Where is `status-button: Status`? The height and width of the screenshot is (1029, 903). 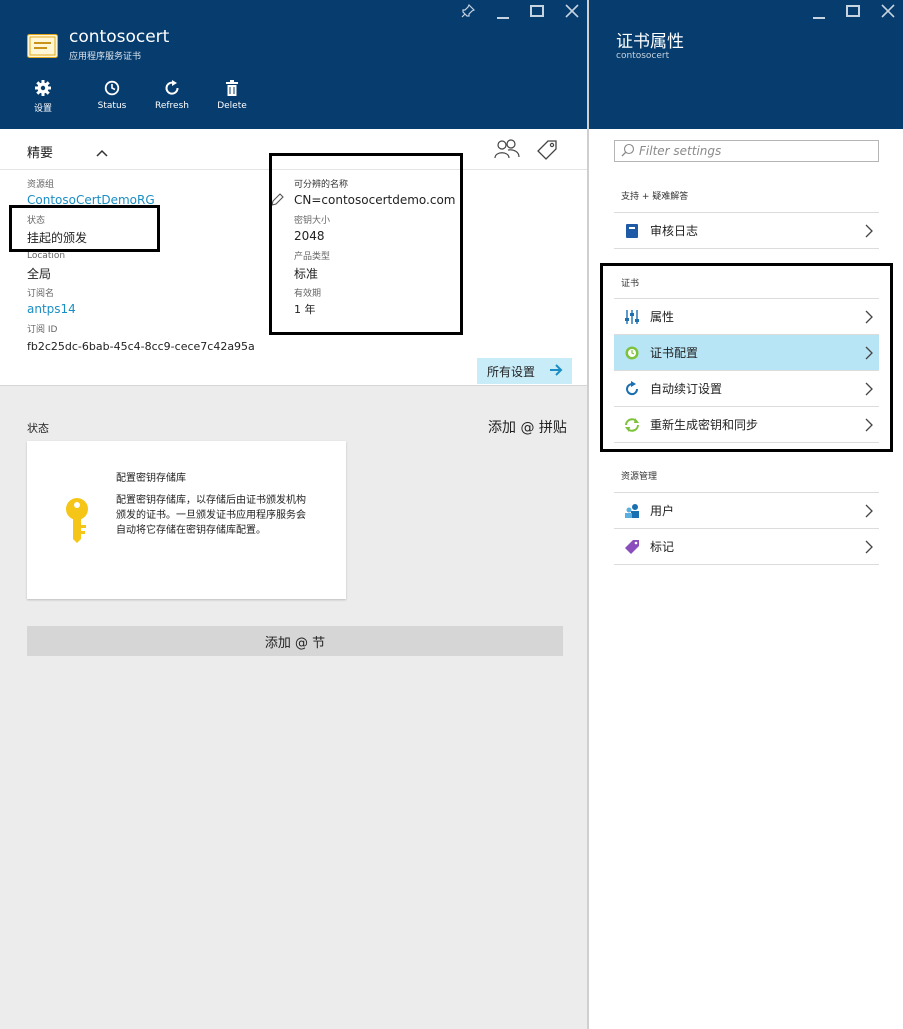 status-button: Status is located at coordinates (112, 95).